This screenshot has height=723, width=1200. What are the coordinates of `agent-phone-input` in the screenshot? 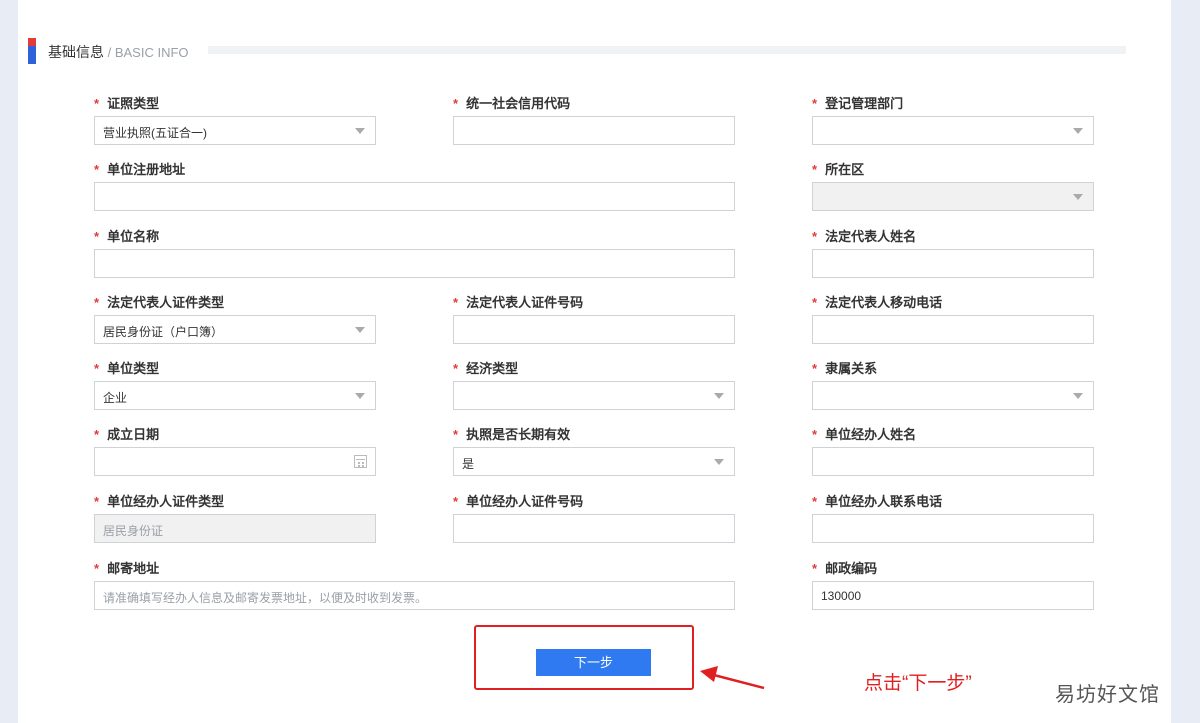 It's located at (953, 528).